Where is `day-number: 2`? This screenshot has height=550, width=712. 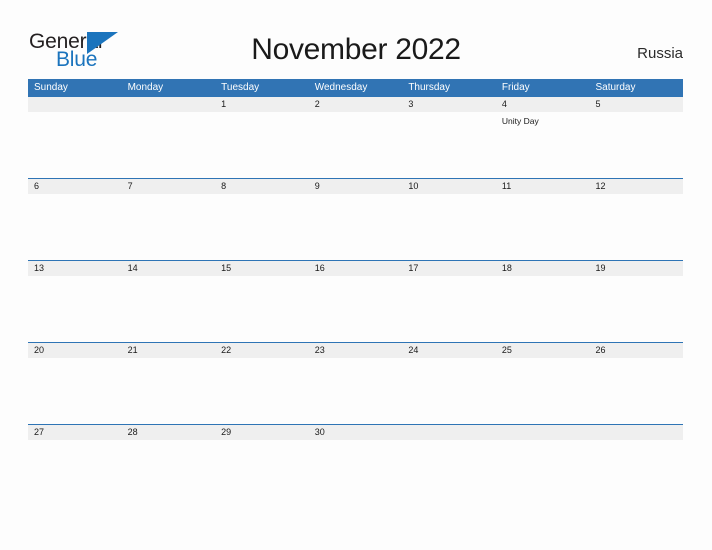
day-number: 2 is located at coordinates (356, 104).